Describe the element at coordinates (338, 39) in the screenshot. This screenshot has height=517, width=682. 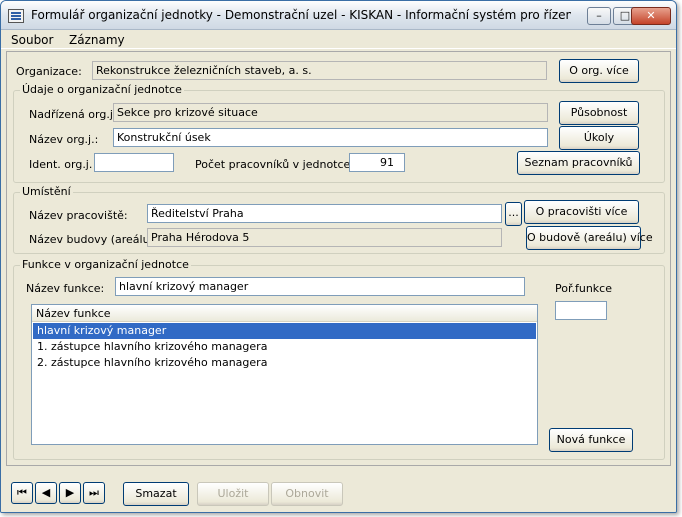
I see `menu-bar: Soubor Záznamy` at that location.